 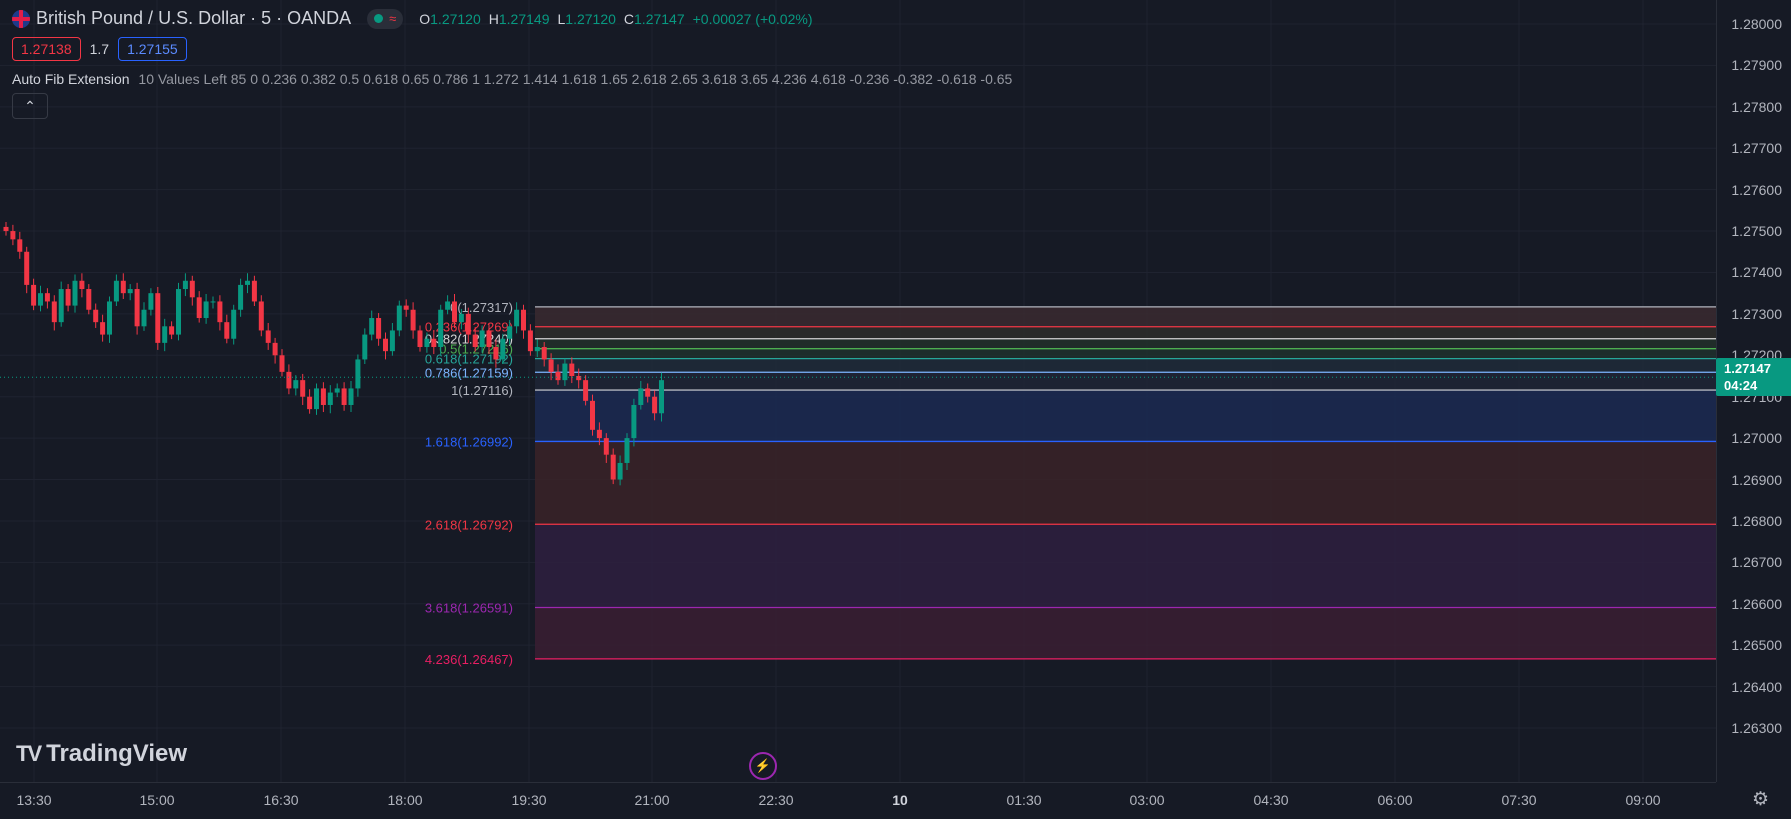 I want to click on price-tick-label: 1.26900, so click(x=1756, y=479).